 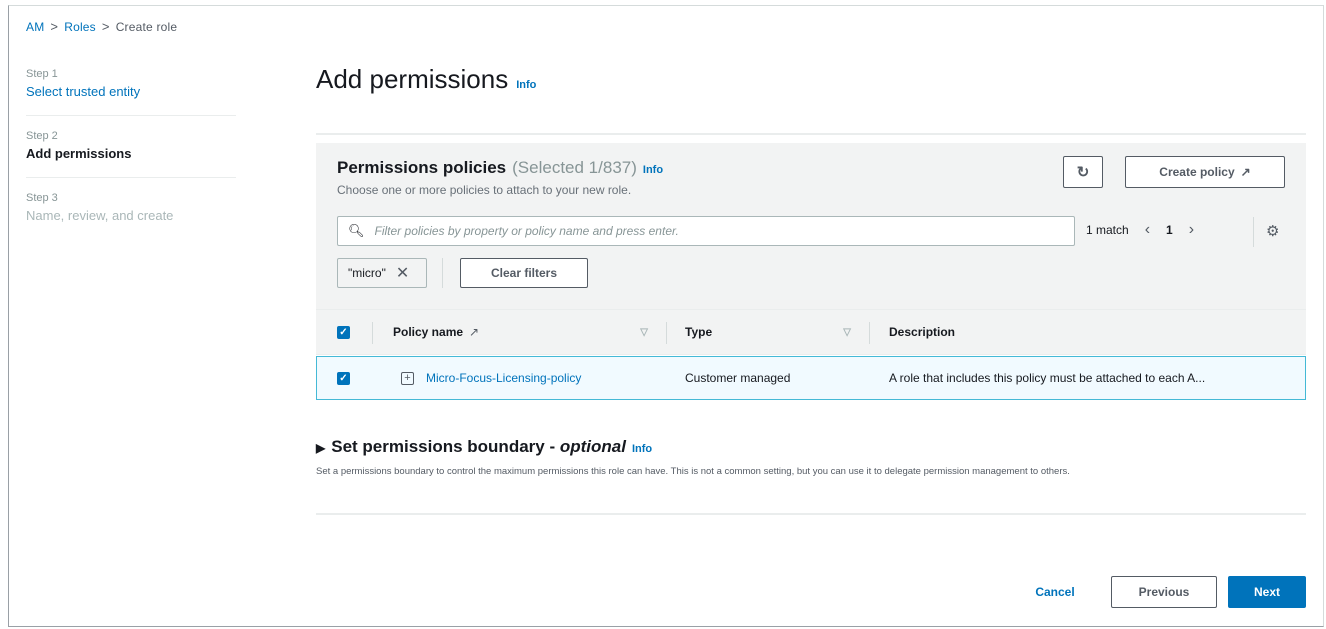 I want to click on refresh-icon: ↻, so click(x=1083, y=172).